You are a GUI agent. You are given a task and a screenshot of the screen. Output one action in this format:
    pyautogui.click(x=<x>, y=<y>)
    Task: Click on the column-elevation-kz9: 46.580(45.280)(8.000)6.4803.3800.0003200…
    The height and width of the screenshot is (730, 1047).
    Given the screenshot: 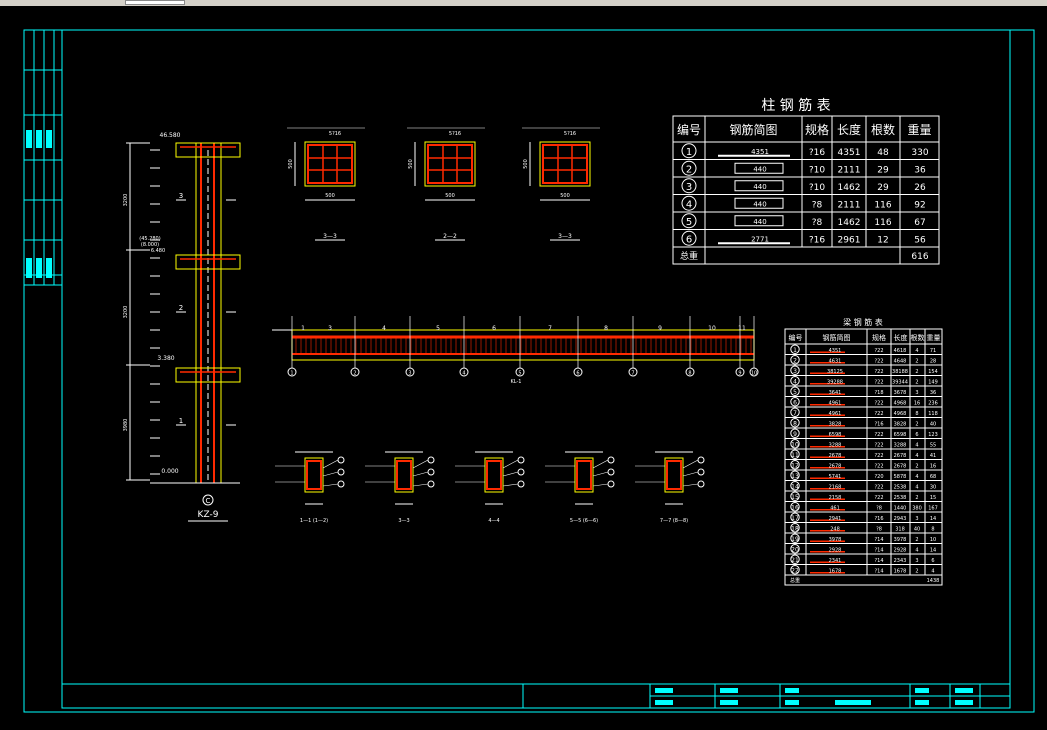 What is the action you would take?
    pyautogui.click(x=182, y=327)
    